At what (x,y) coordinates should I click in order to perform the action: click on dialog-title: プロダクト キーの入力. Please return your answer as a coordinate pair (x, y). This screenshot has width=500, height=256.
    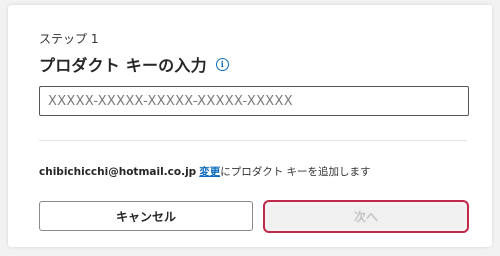
    Looking at the image, I should click on (123, 65).